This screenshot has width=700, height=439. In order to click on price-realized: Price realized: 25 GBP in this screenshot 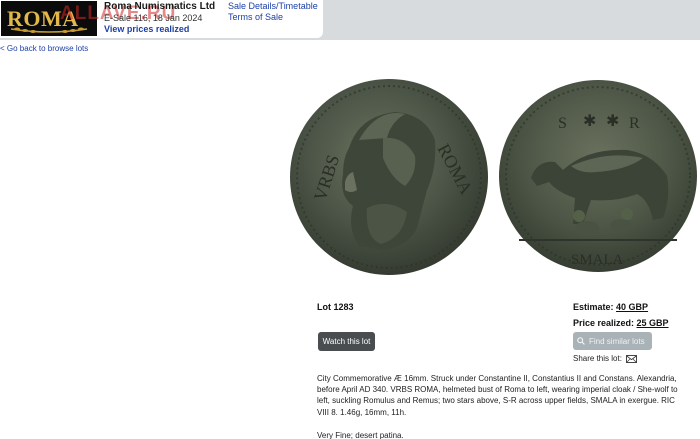, I will do `click(621, 323)`.